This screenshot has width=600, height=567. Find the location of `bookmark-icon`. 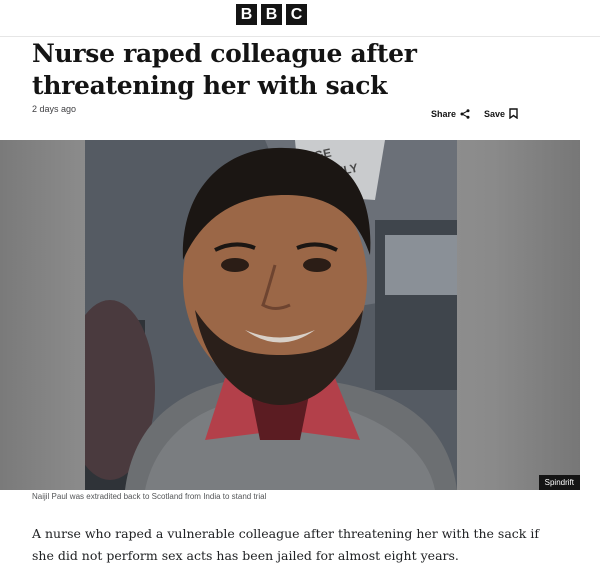

bookmark-icon is located at coordinates (513, 113).